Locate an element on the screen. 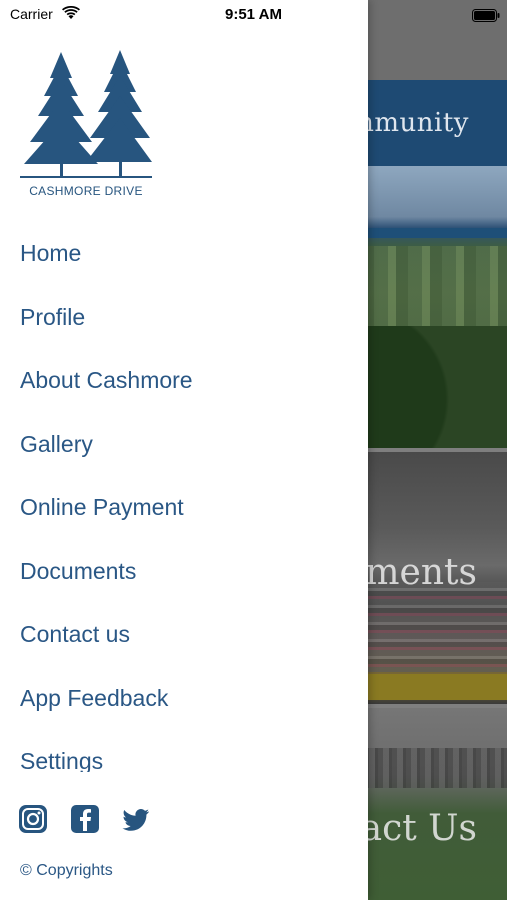  menu-item-app-feedback: App Feedback is located at coordinates (185, 699).